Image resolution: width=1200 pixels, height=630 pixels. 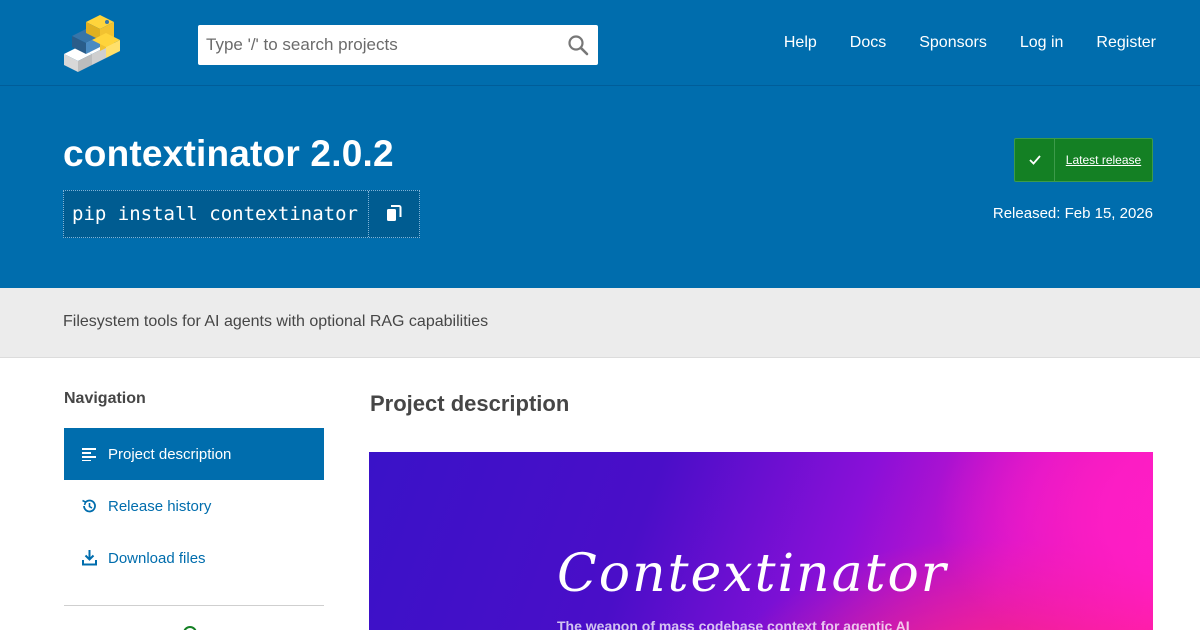 What do you see at coordinates (194, 605) in the screenshot?
I see `sidebar-divider` at bounding box center [194, 605].